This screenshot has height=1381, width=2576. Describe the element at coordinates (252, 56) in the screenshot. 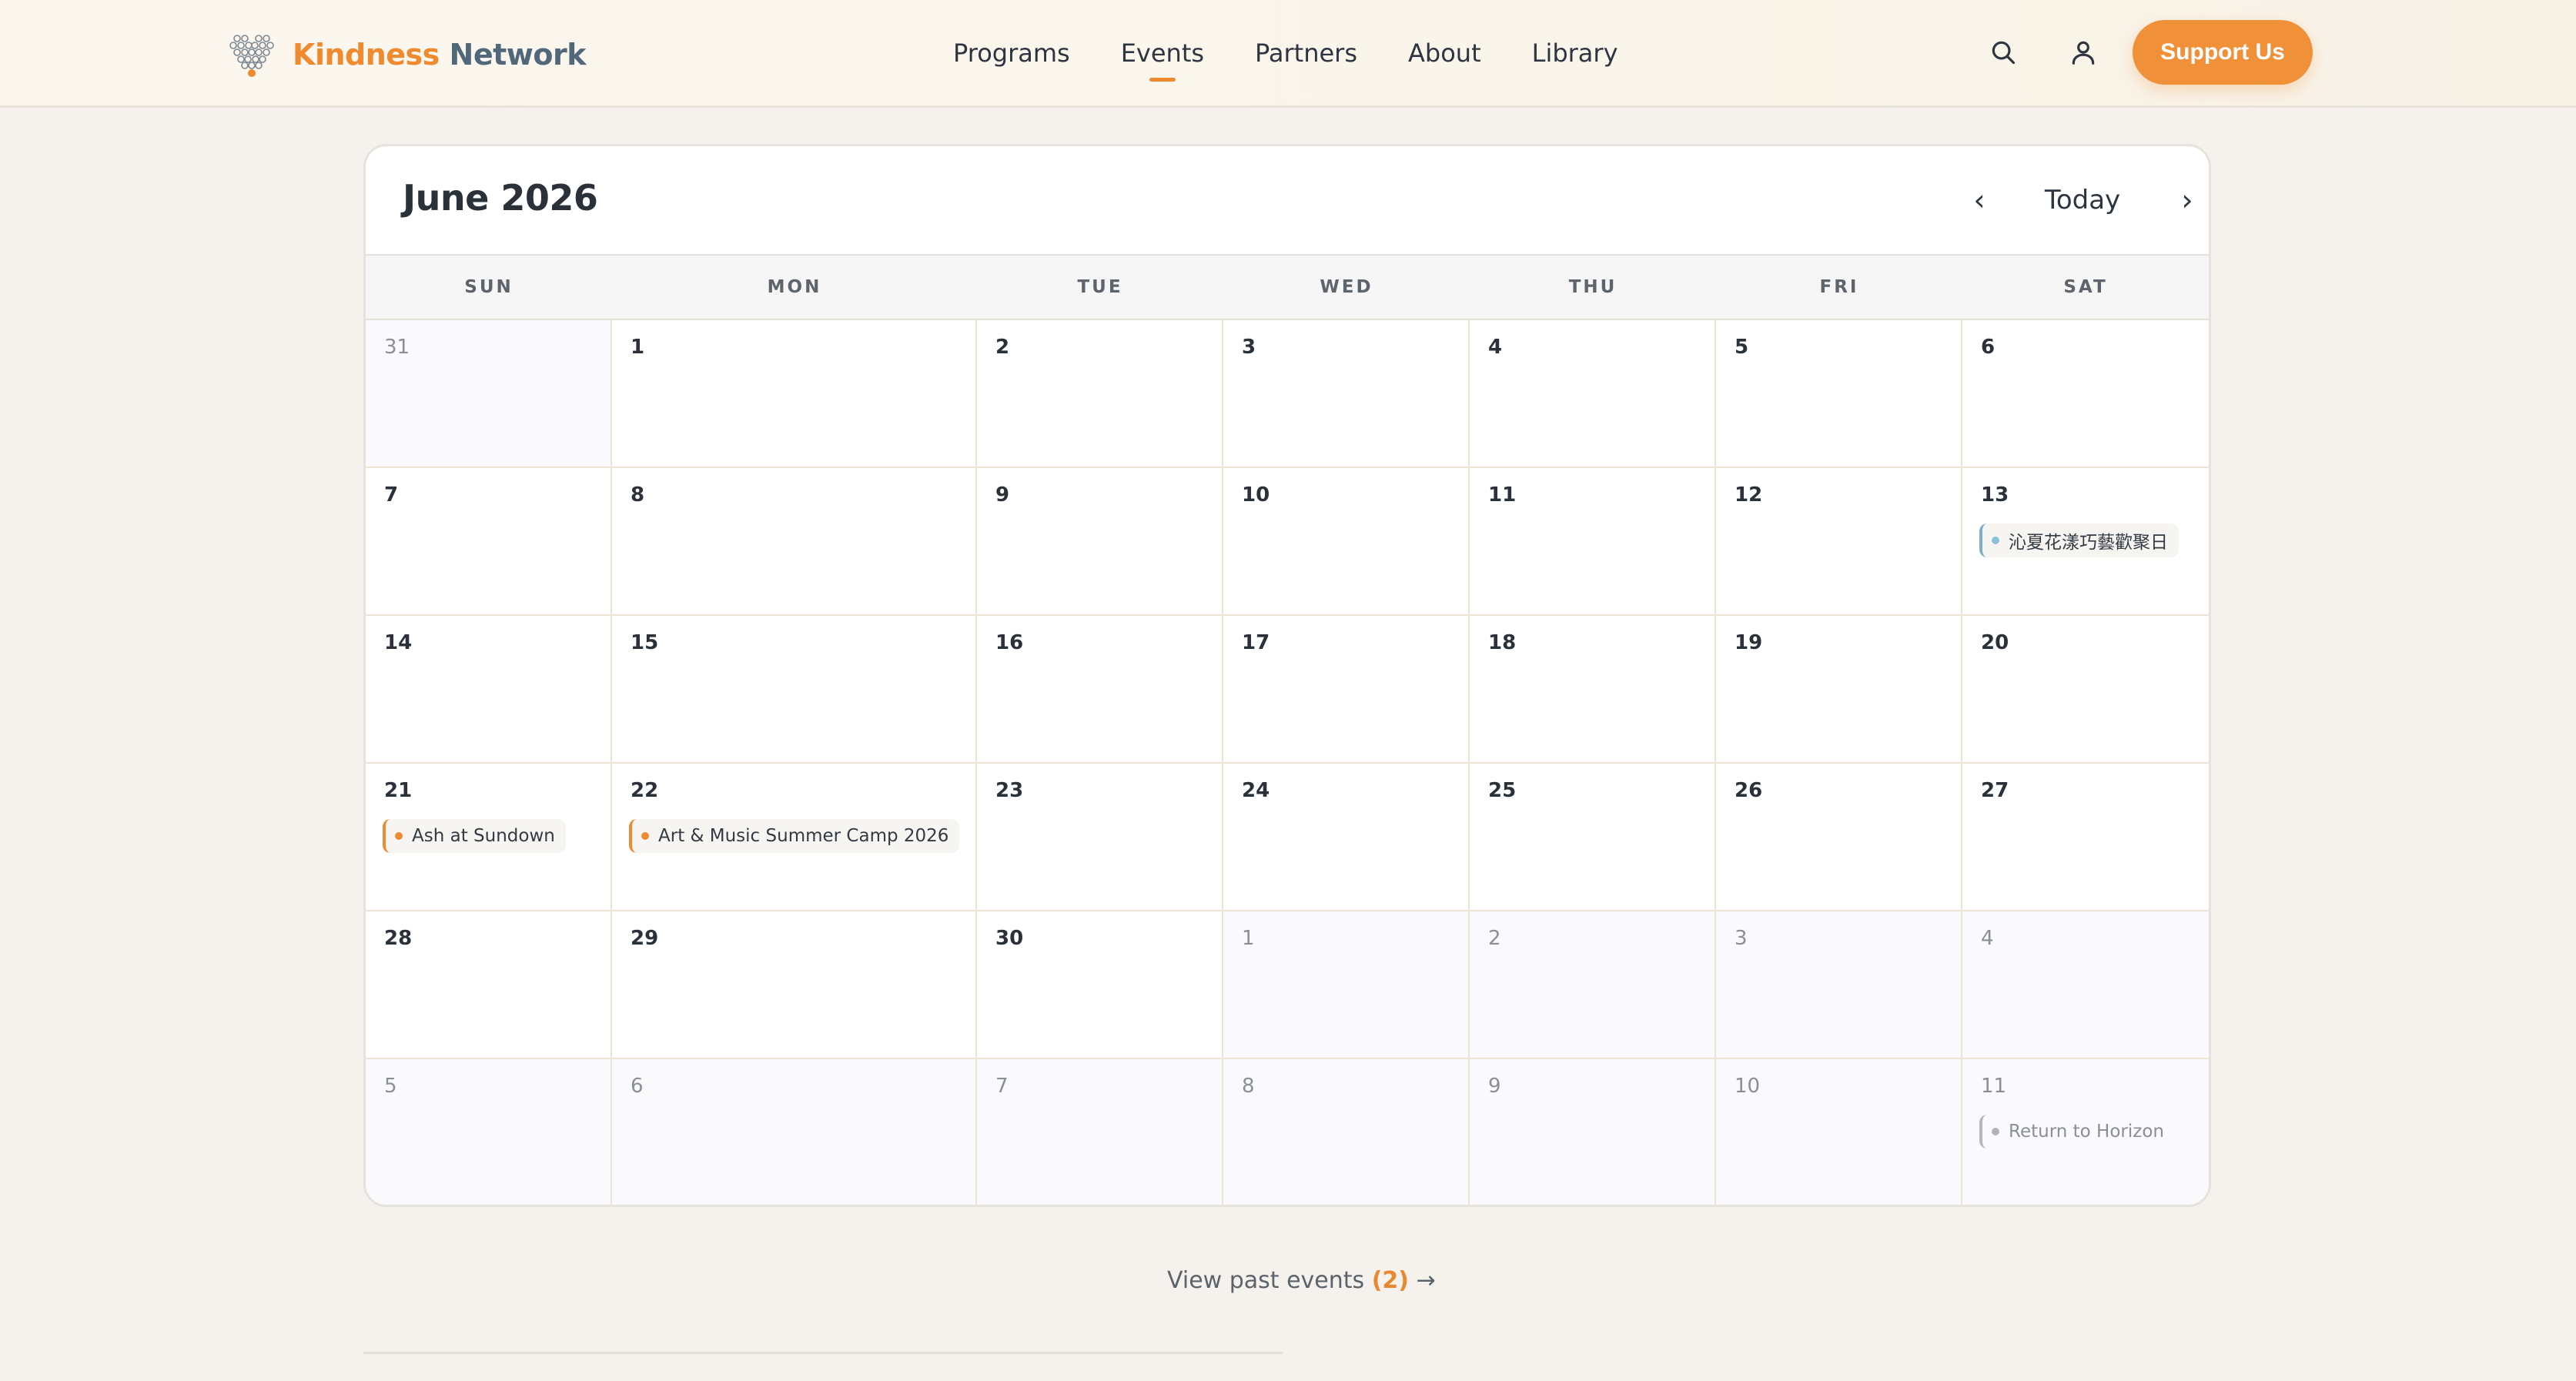

I see `heart-network-logo-icon` at that location.